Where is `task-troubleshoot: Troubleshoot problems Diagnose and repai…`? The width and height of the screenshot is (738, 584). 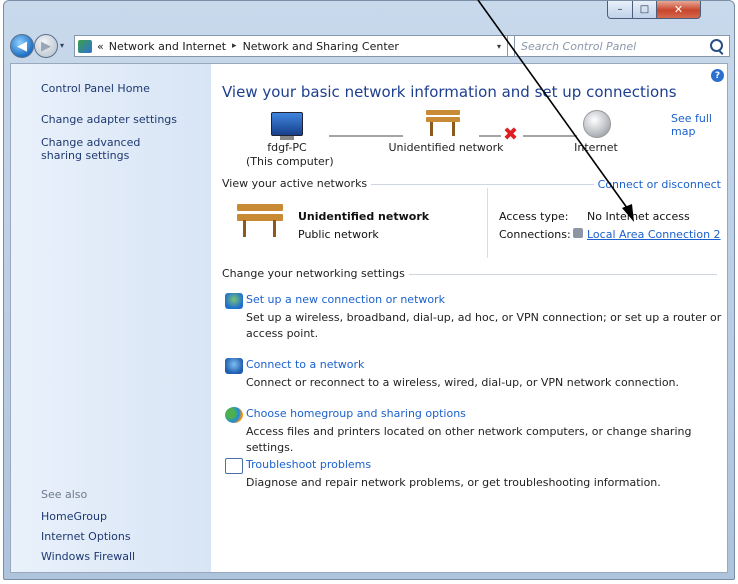
task-troubleshoot: Troubleshoot problems Diagnose and repai… is located at coordinates (475, 474).